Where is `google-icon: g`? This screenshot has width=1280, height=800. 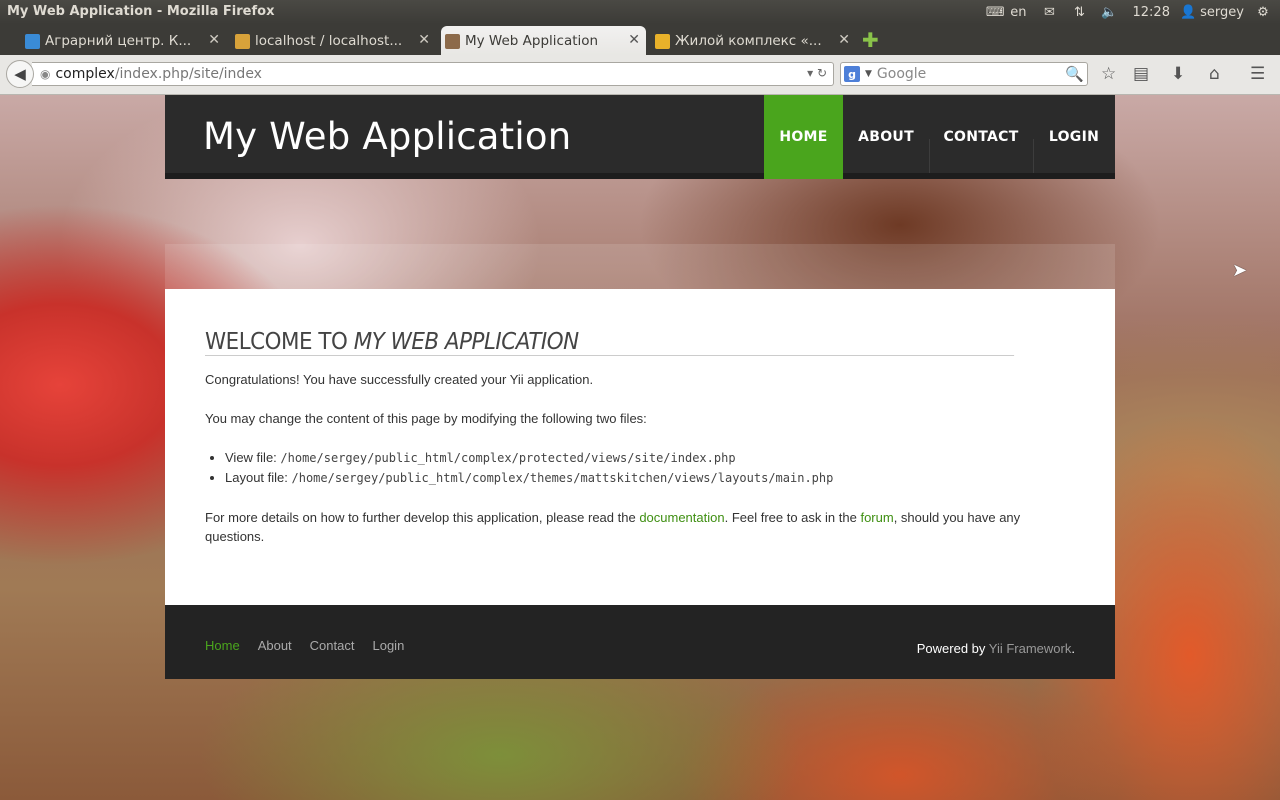
google-icon: g is located at coordinates (852, 74).